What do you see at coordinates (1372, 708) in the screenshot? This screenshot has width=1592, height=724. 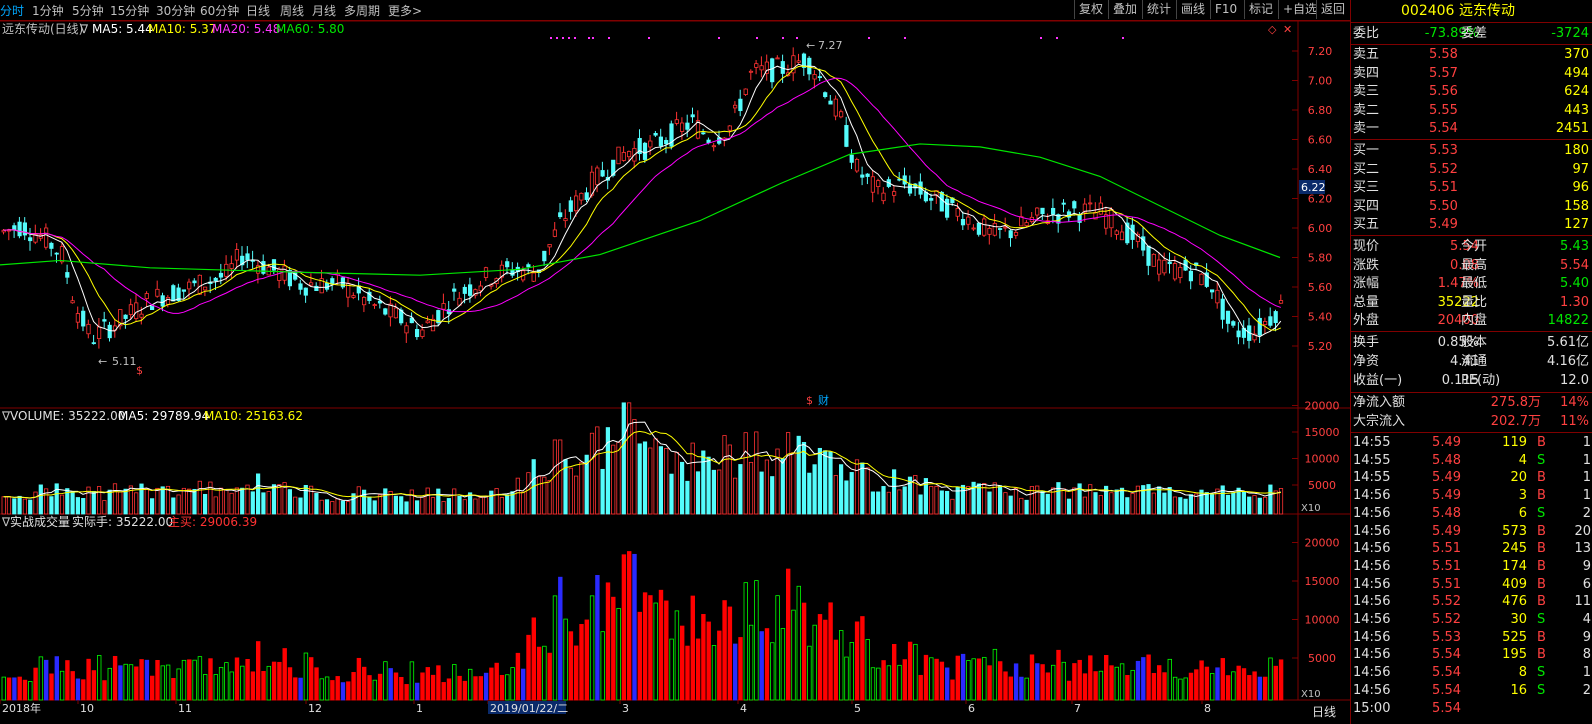 I see `tick-time: 15:00` at bounding box center [1372, 708].